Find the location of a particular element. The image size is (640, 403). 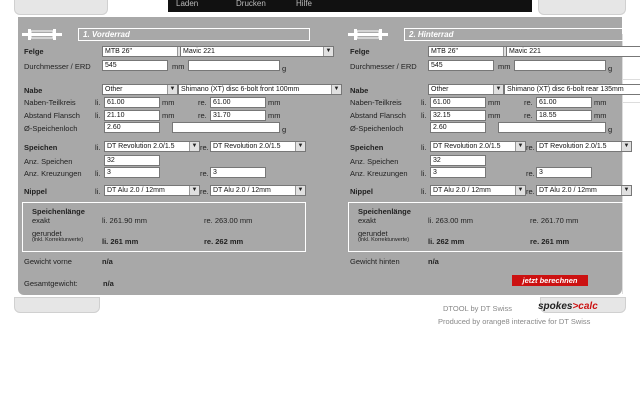

wheel-rear-exakt-label: exakt is located at coordinates (367, 220).